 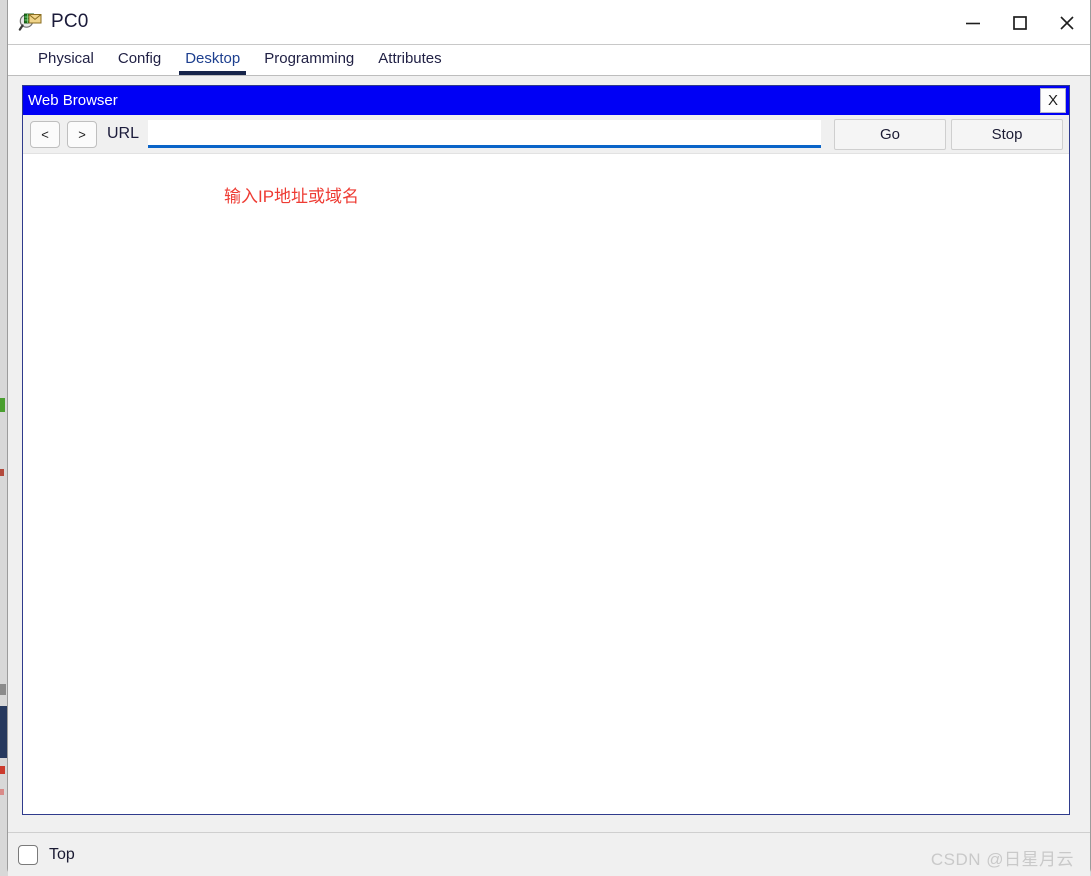 What do you see at coordinates (890, 134) in the screenshot?
I see `go-button: Go` at bounding box center [890, 134].